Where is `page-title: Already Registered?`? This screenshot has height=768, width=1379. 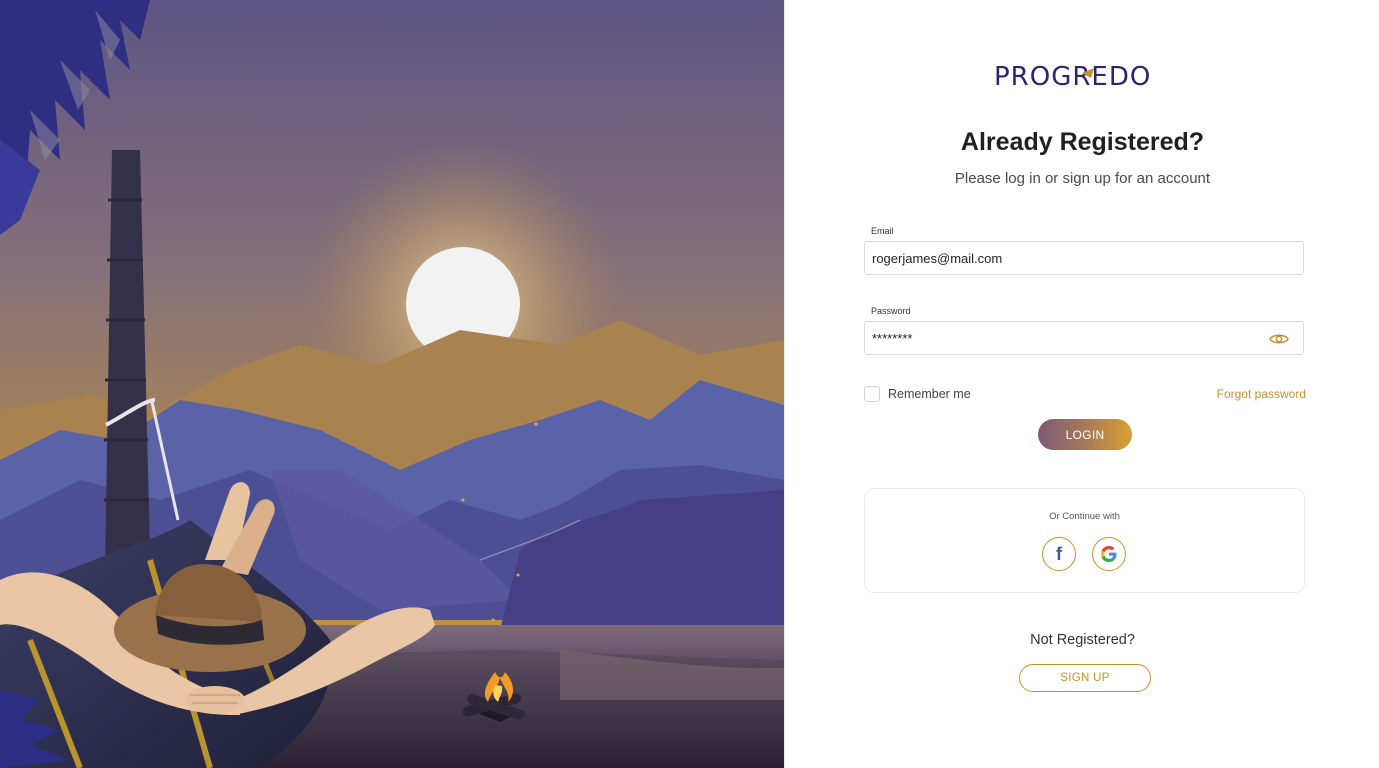 page-title: Already Registered? is located at coordinates (1082, 142).